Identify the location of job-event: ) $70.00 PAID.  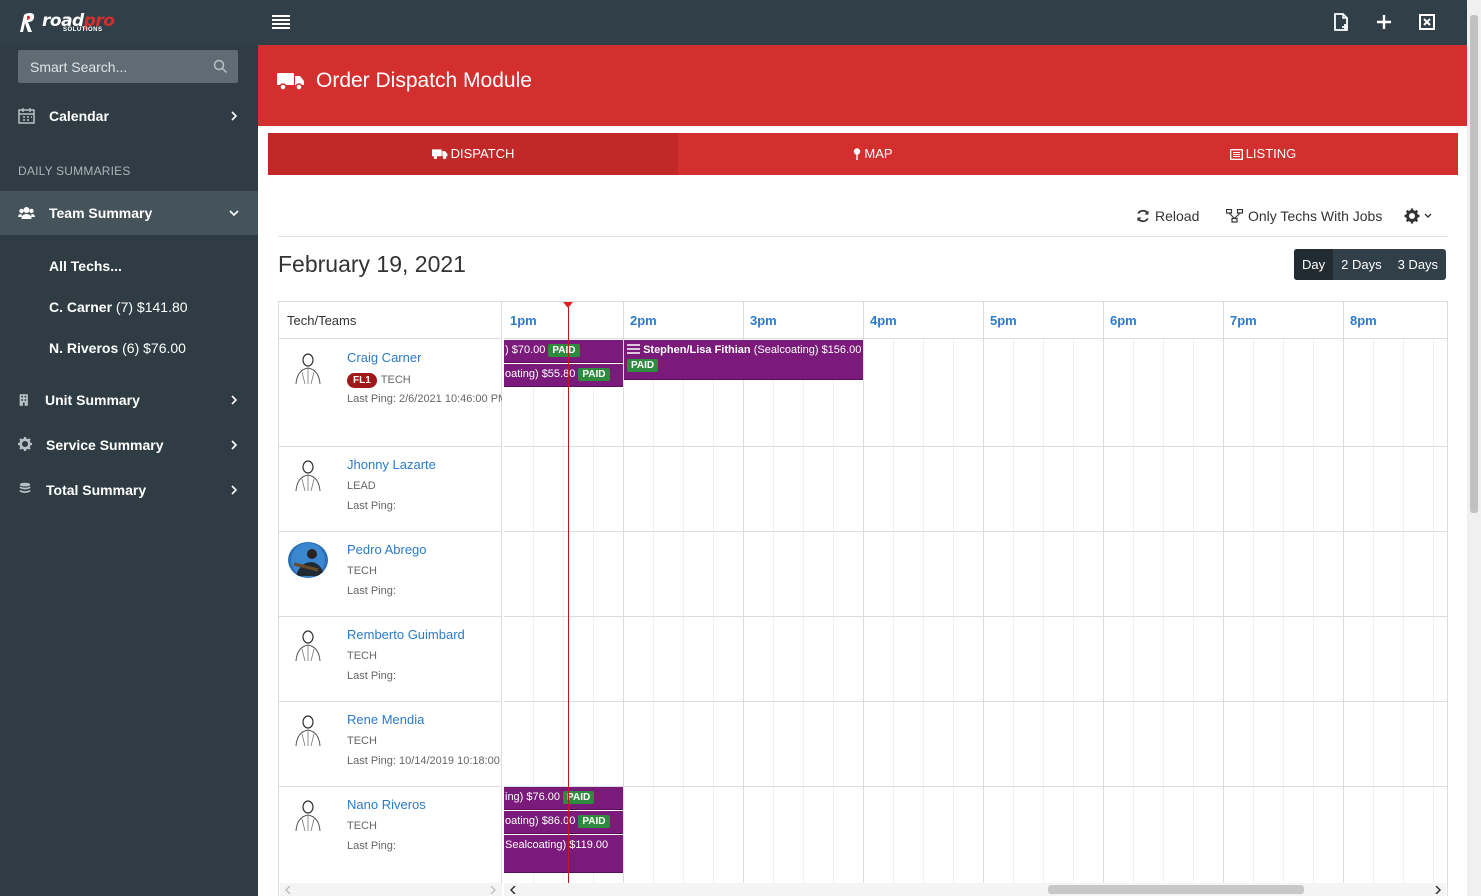
(563, 351).